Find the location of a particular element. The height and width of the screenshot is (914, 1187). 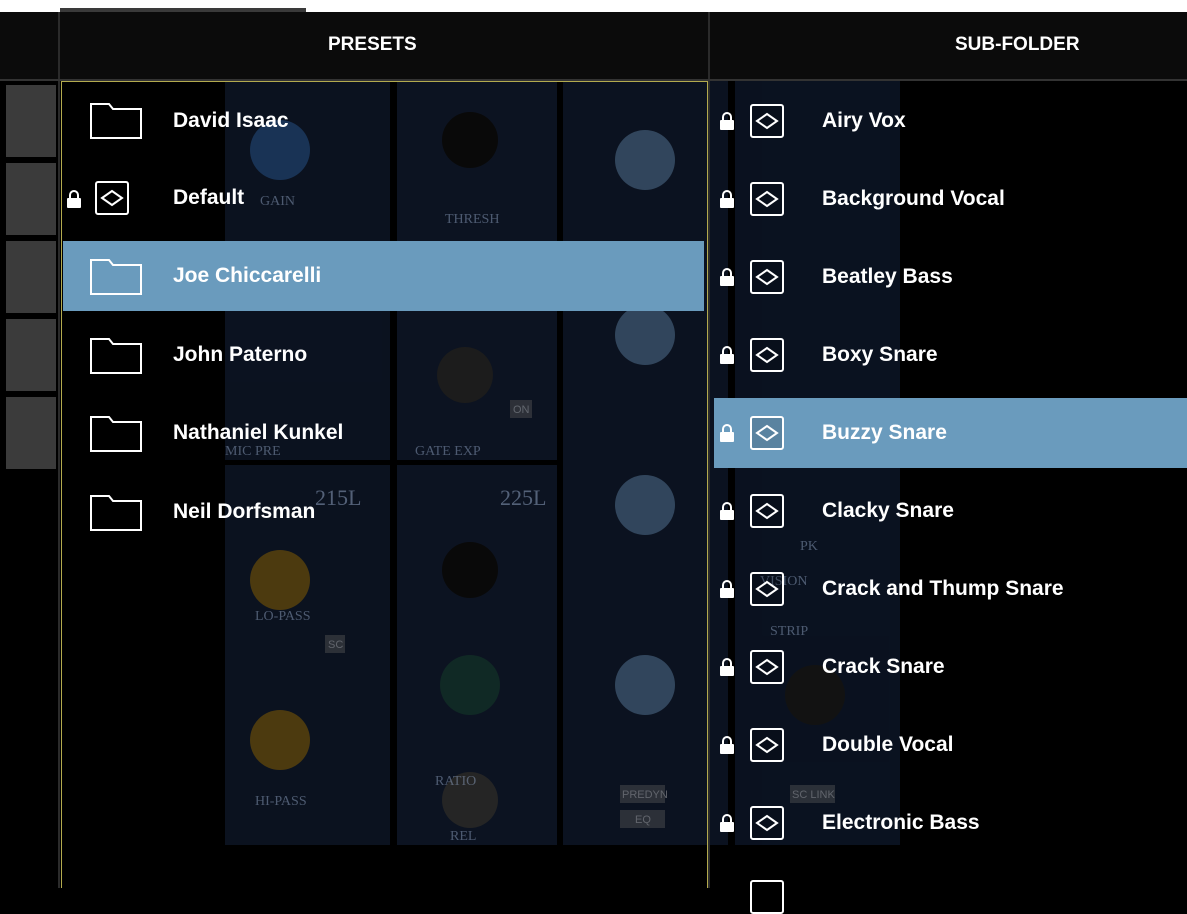

divider-middle is located at coordinates (709, 450).